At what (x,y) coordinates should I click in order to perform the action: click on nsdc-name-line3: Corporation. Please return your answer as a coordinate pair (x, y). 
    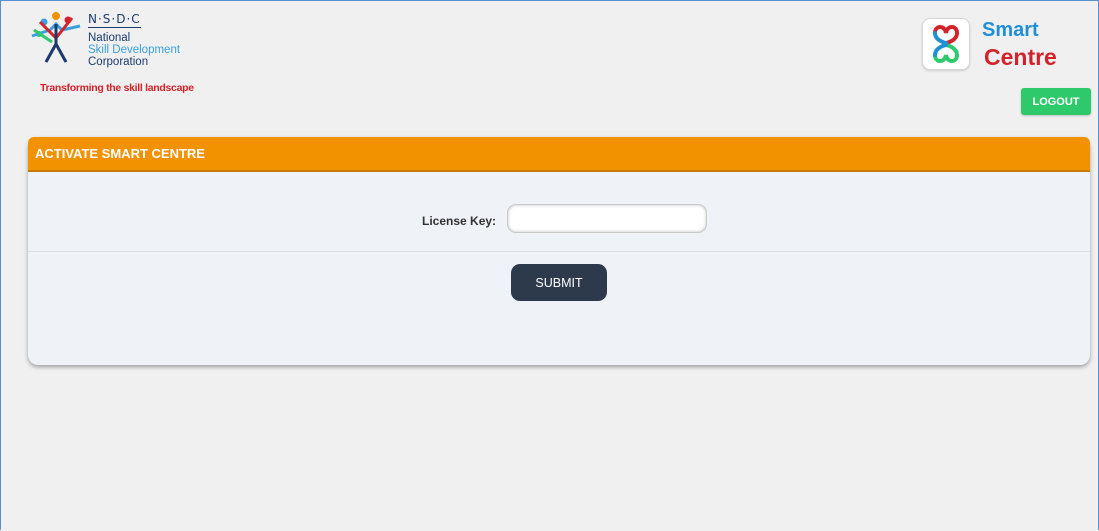
    Looking at the image, I should click on (118, 62).